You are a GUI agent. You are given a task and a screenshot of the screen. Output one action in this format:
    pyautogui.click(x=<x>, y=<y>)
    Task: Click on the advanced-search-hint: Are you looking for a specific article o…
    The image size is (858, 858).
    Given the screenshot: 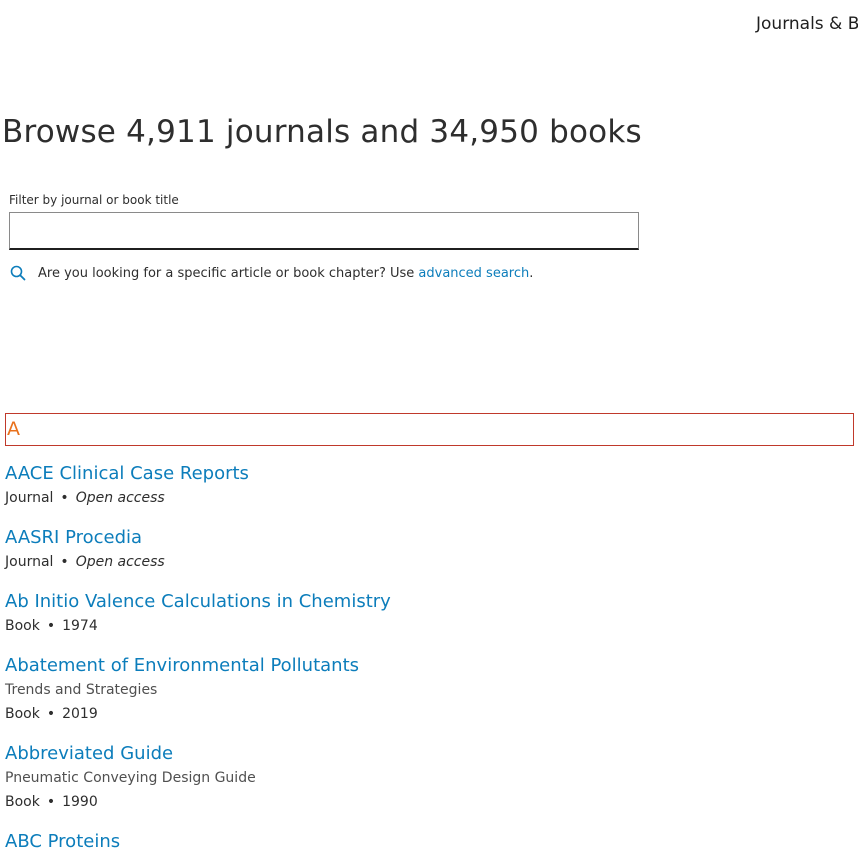 What is the action you would take?
    pyautogui.click(x=271, y=273)
    